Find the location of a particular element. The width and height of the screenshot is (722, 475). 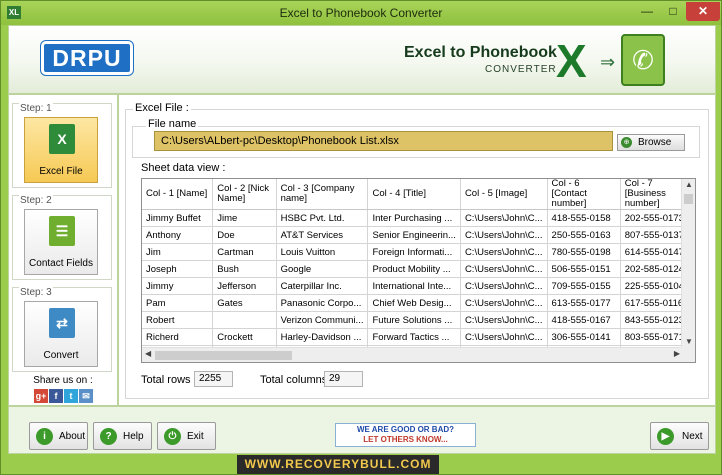

horizontal-scroll-thumb is located at coordinates (223, 355).